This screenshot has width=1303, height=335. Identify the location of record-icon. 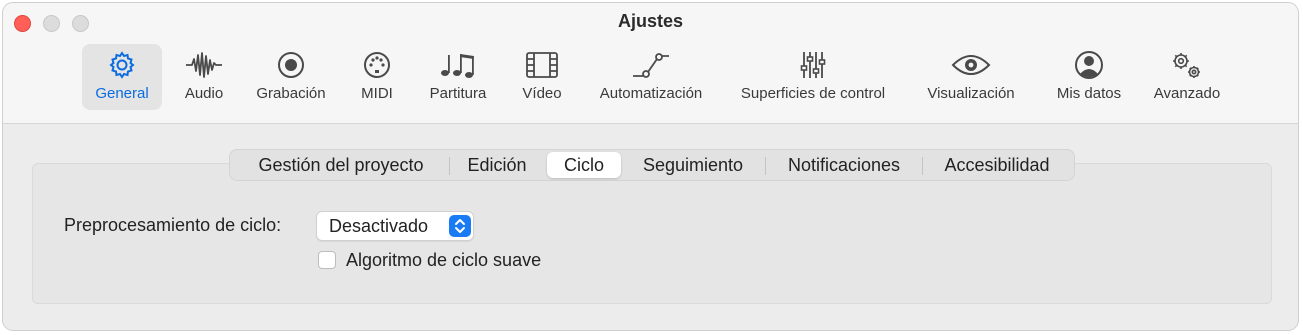
(291, 65).